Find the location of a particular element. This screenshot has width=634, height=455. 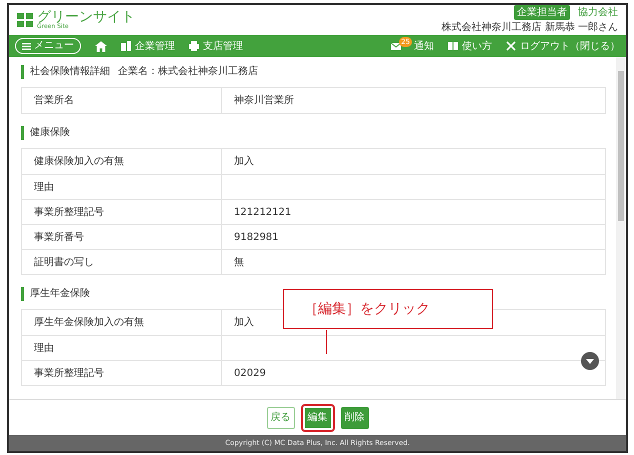

field-label: 健康保険加入の有無 is located at coordinates (122, 161).